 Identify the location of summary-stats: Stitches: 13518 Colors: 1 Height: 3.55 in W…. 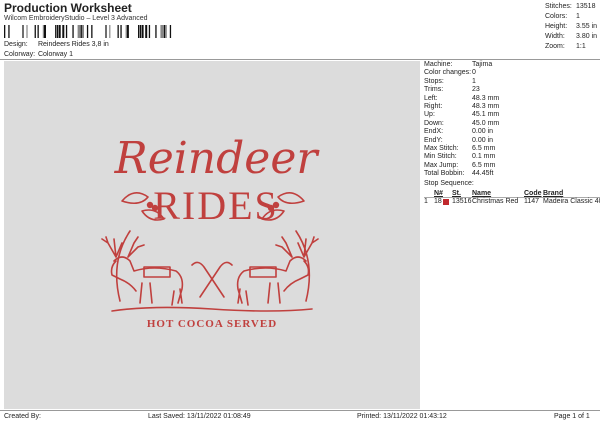
(571, 27).